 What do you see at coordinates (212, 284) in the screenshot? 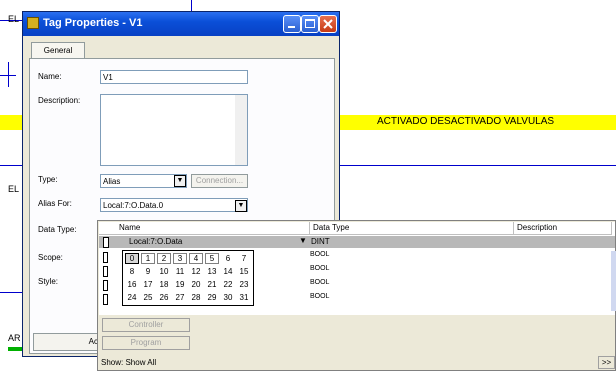
I see `bit-cell: 21` at bounding box center [212, 284].